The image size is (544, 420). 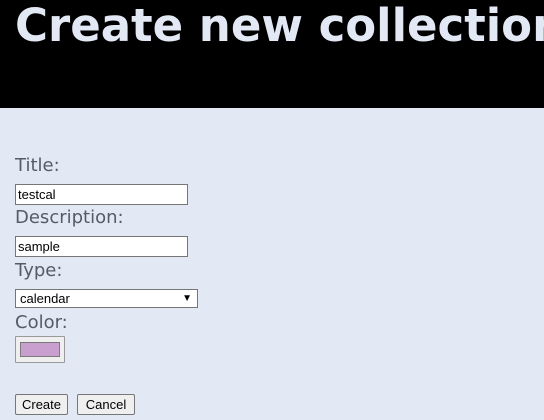 I want to click on color-picker-button, so click(x=40, y=349).